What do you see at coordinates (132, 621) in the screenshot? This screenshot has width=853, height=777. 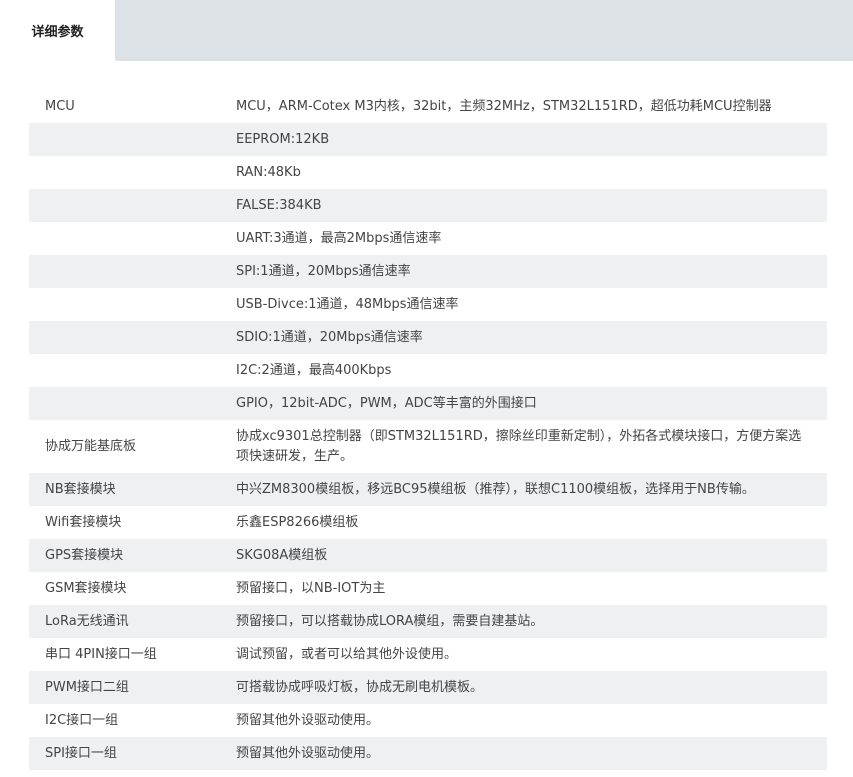 I see `spec-key: LoRa无线通讯` at bounding box center [132, 621].